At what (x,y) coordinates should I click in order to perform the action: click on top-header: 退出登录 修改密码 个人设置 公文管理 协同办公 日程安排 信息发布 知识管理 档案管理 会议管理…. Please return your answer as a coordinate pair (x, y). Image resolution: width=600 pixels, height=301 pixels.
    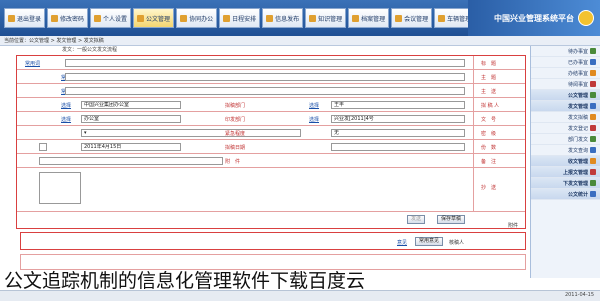
    Looking at the image, I should click on (300, 18).